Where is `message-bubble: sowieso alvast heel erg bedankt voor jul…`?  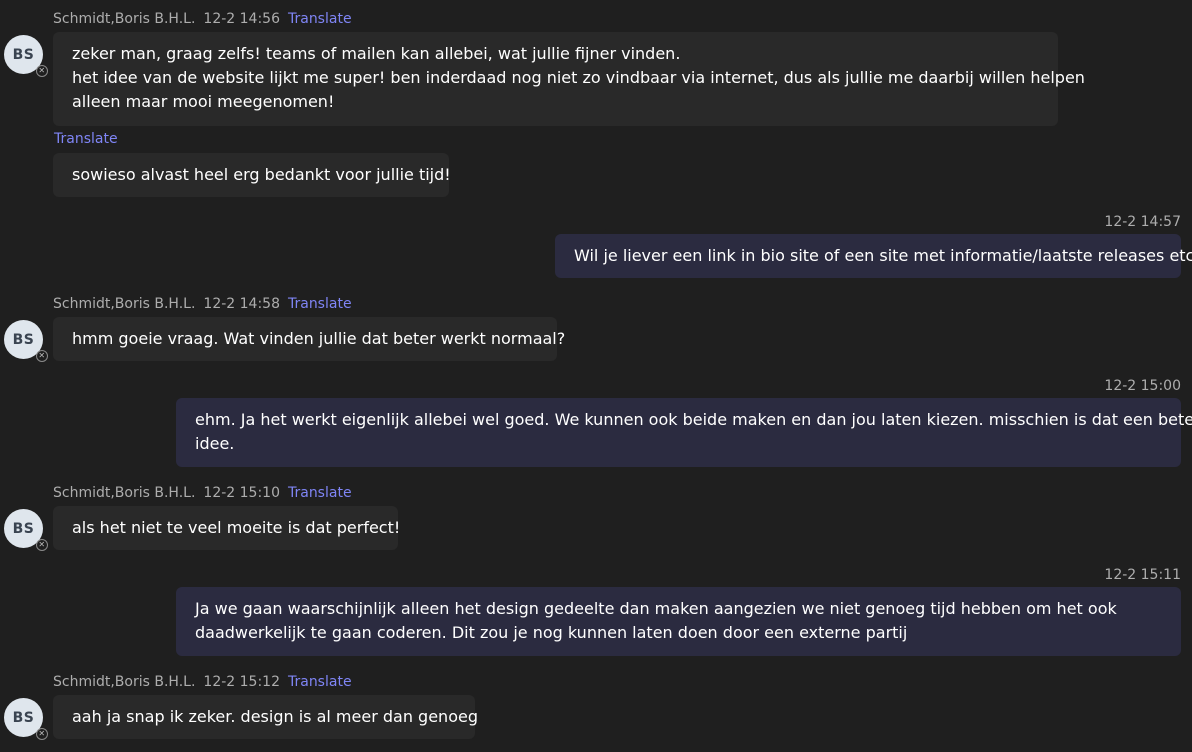 message-bubble: sowieso alvast heel erg bedankt voor jul… is located at coordinates (252, 175).